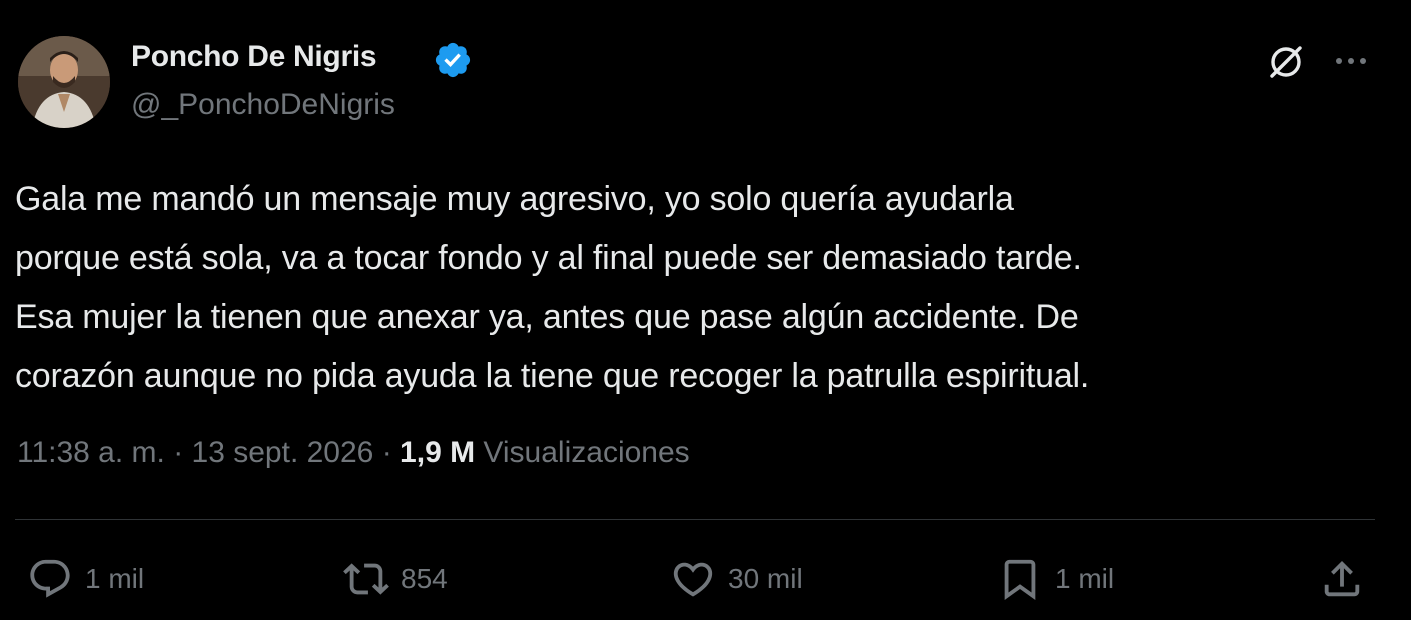  I want to click on retweet-button: 854, so click(395, 579).